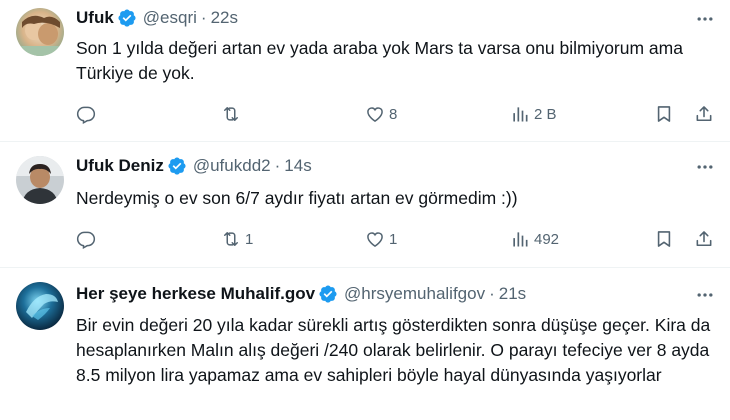  I want to click on retweet-button: 1, so click(237, 239).